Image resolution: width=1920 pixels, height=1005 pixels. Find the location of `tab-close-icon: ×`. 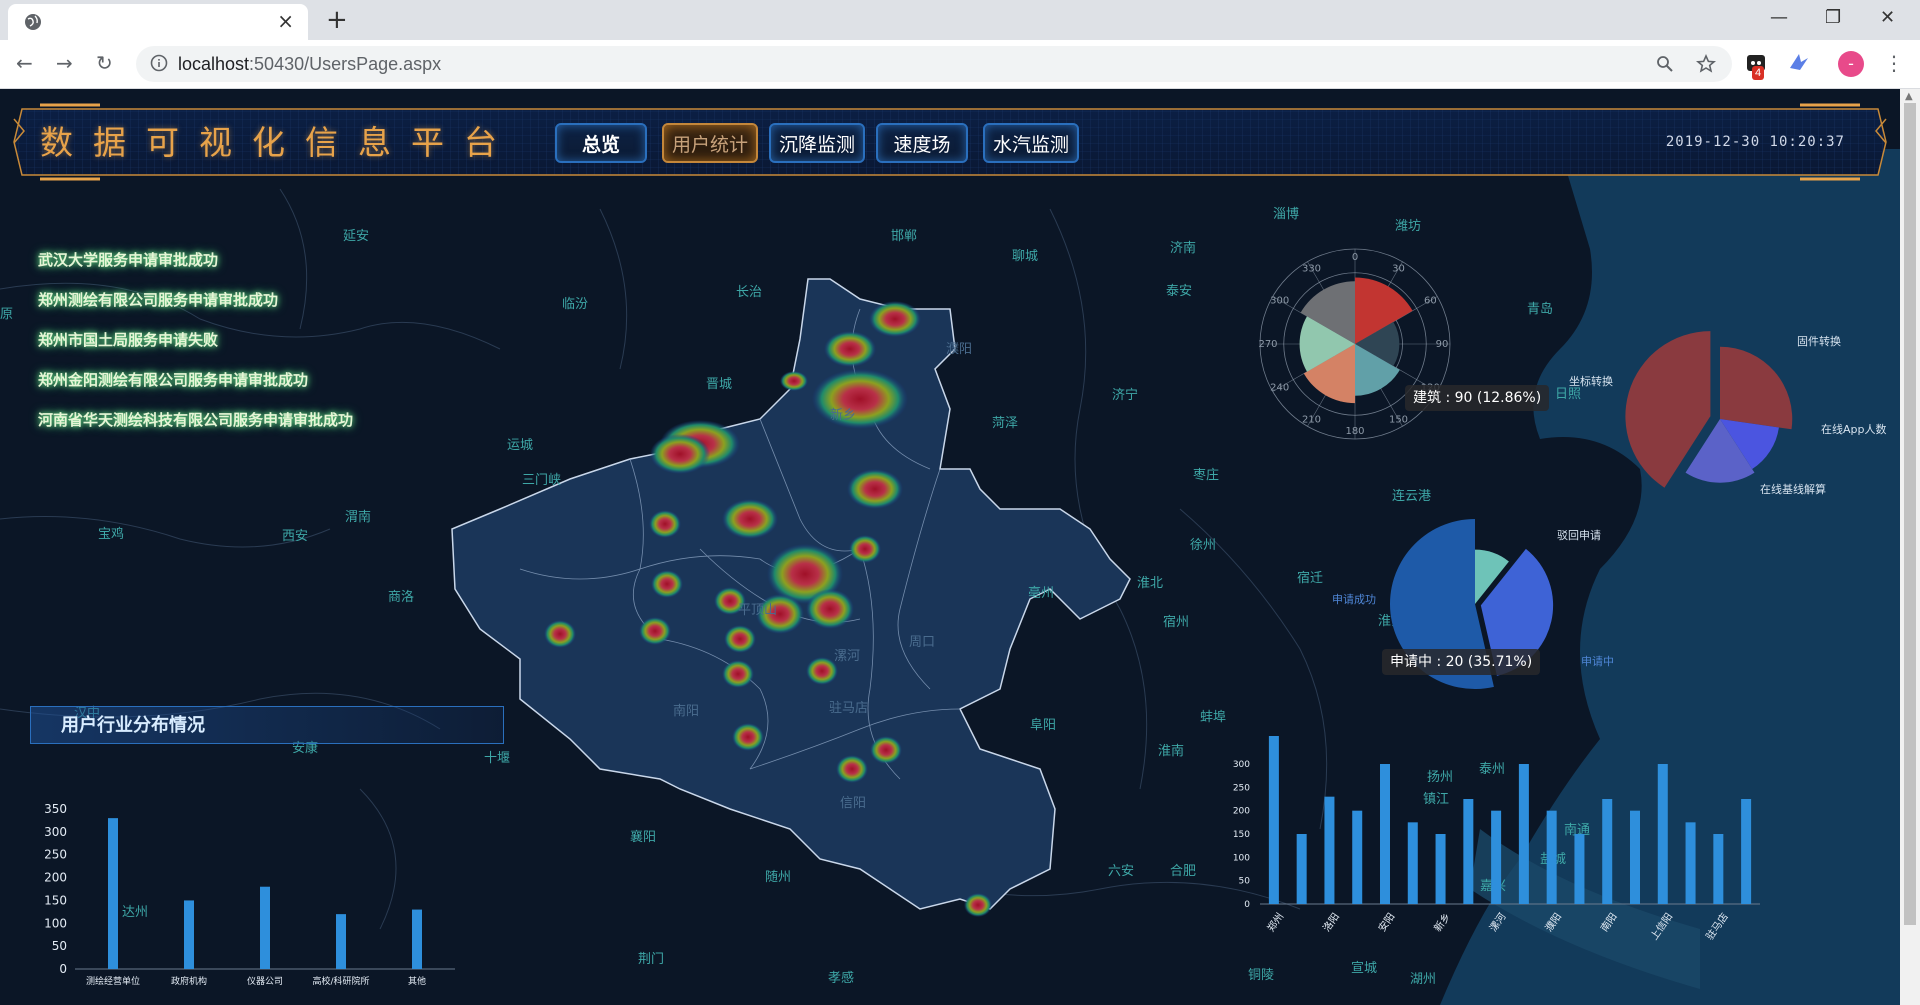

tab-close-icon: × is located at coordinates (285, 21).